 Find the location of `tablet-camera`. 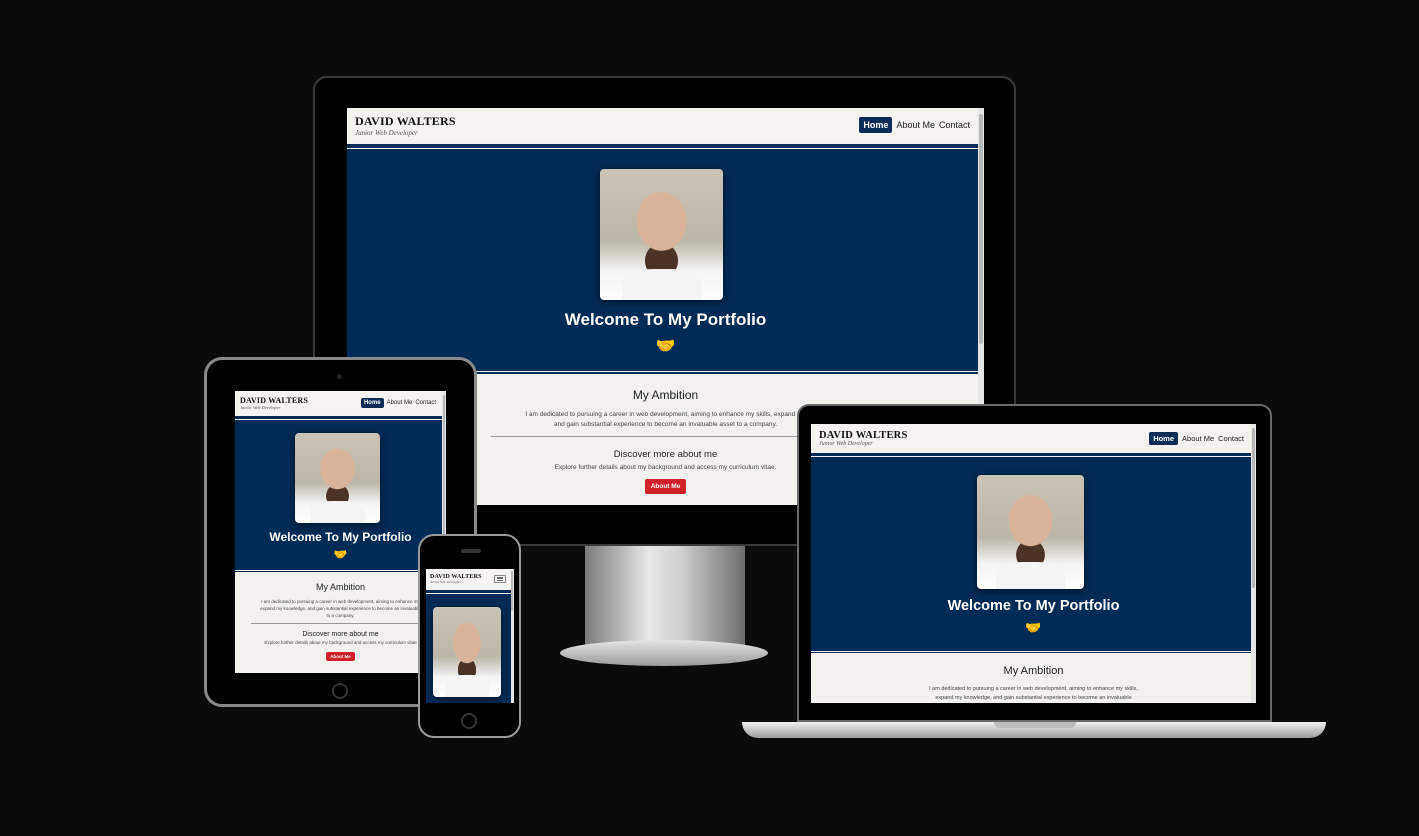

tablet-camera is located at coordinates (339, 376).